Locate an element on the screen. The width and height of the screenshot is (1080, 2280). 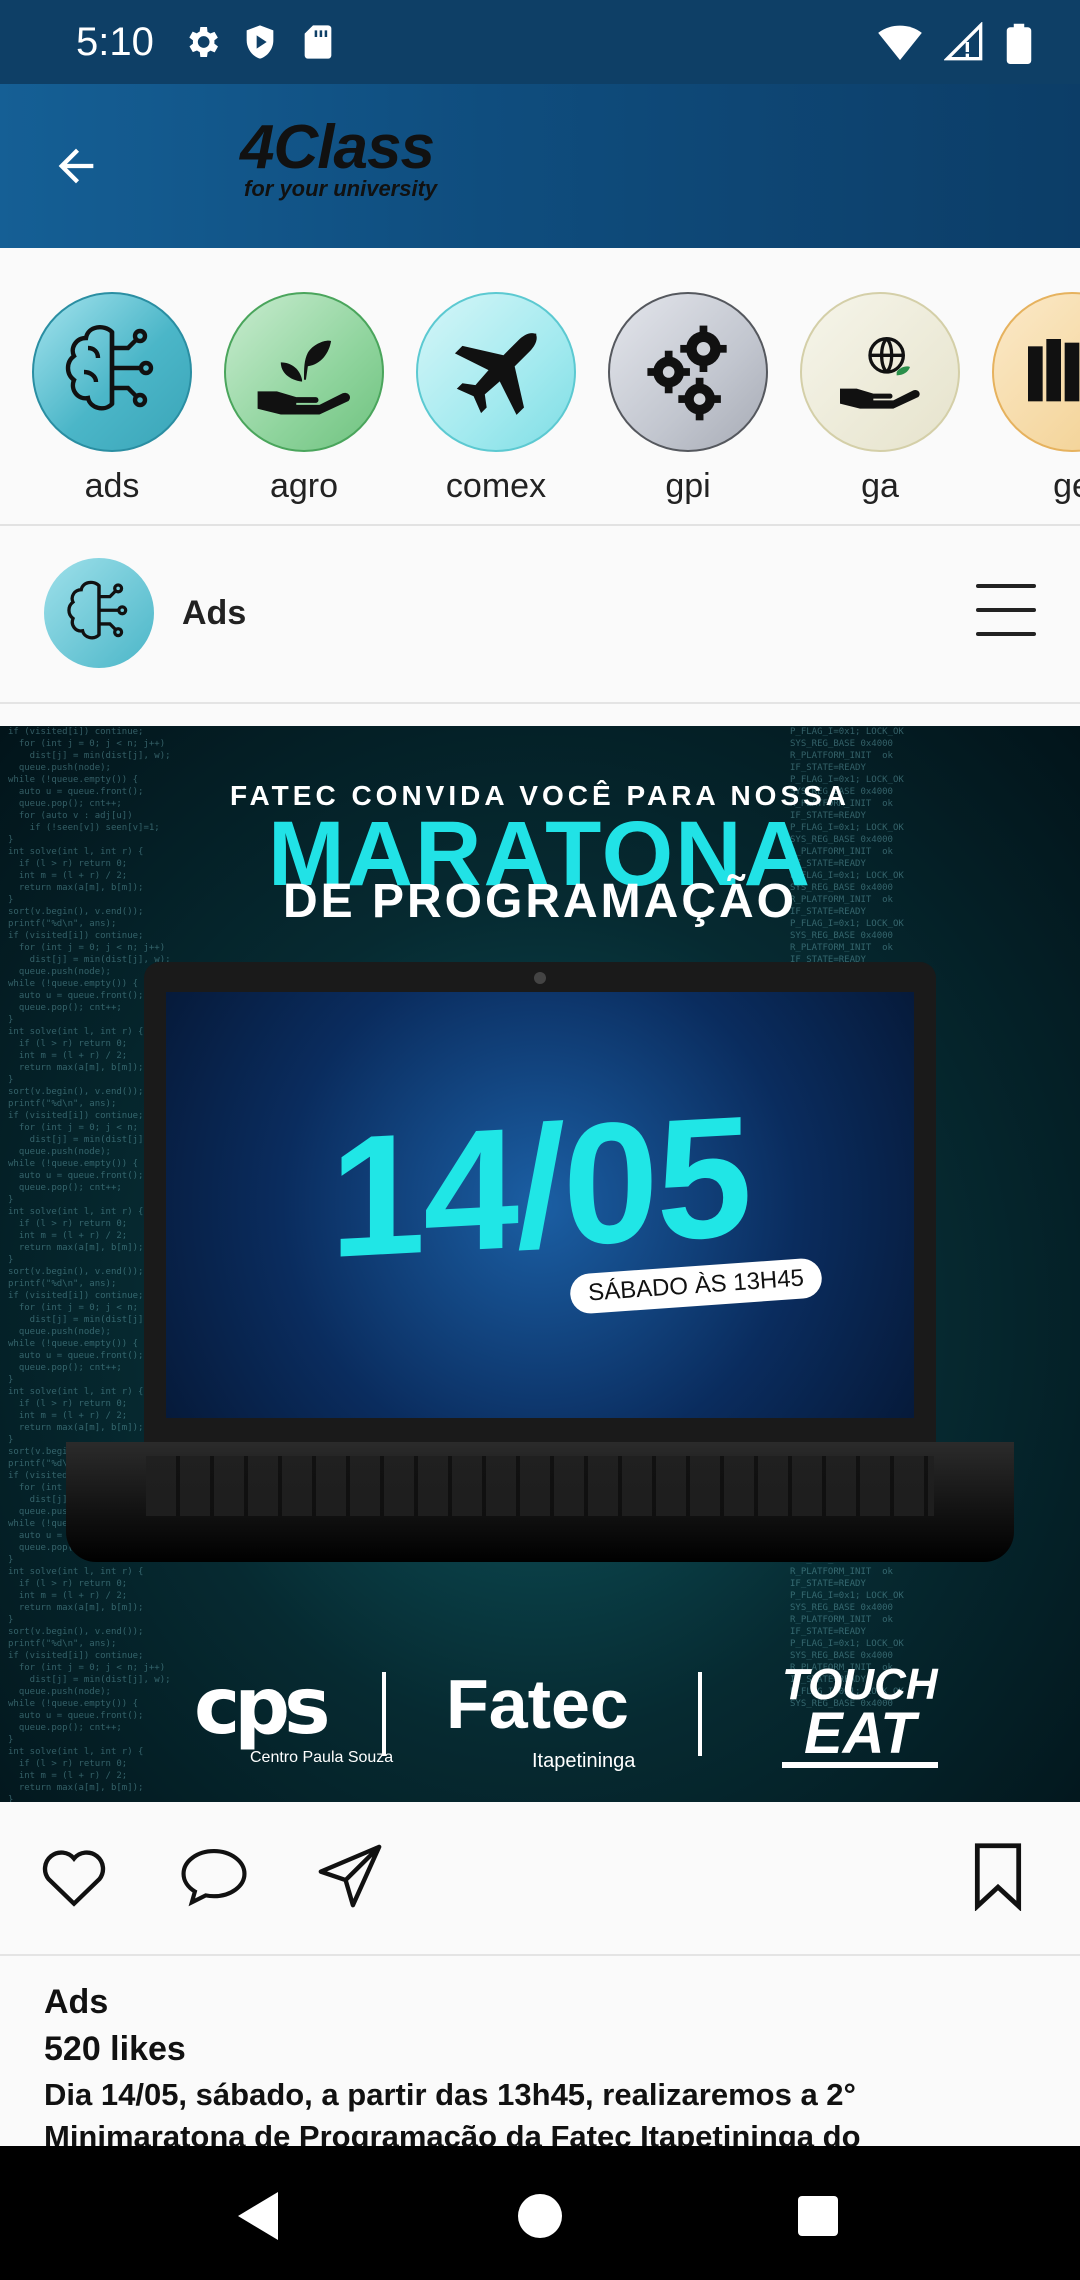
laptop-base is located at coordinates (540, 1502).